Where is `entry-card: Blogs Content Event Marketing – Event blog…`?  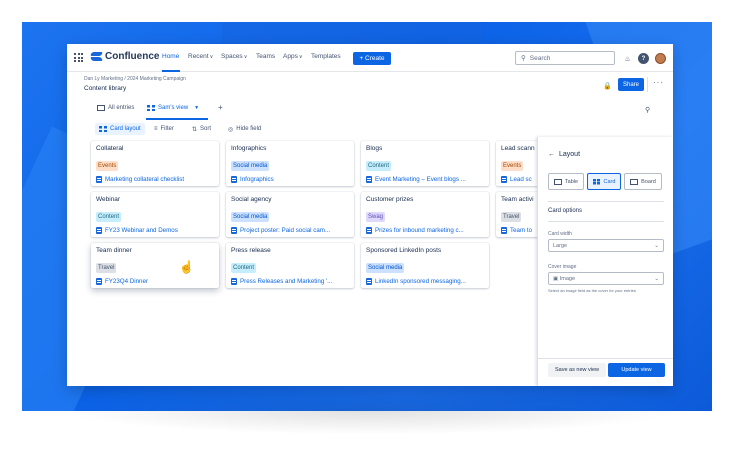
entry-card: Blogs Content Event Marketing – Event blog… is located at coordinates (425, 163).